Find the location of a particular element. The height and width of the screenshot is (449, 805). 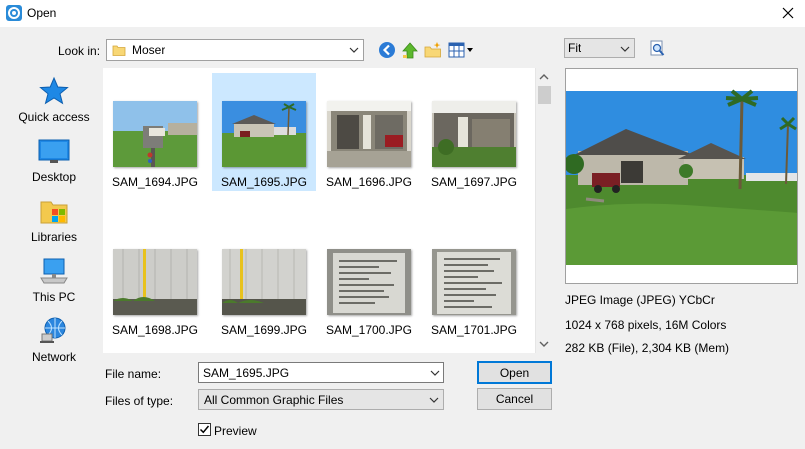

preview-checkbox is located at coordinates (204, 429).